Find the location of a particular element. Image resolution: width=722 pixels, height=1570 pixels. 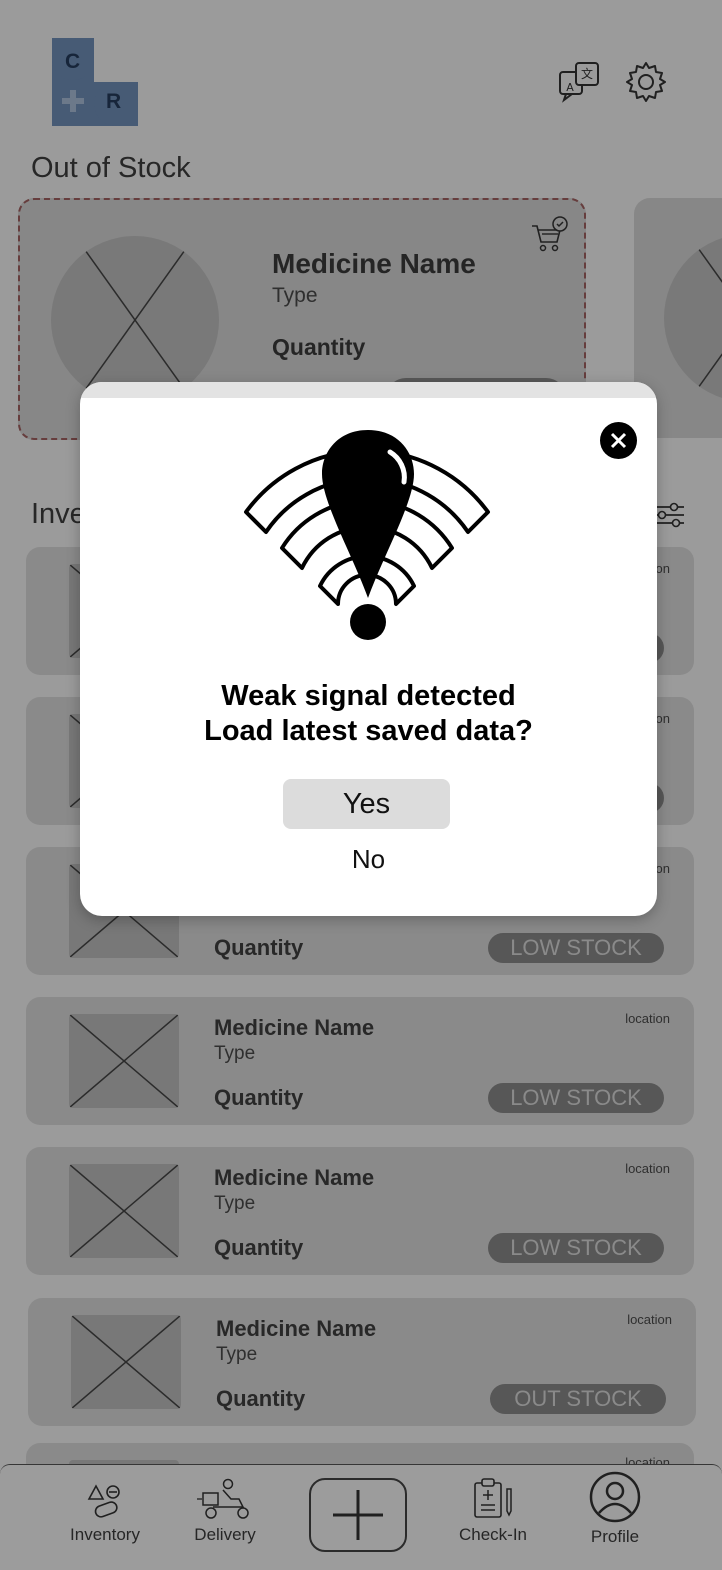

no-button: No is located at coordinates (368, 859).